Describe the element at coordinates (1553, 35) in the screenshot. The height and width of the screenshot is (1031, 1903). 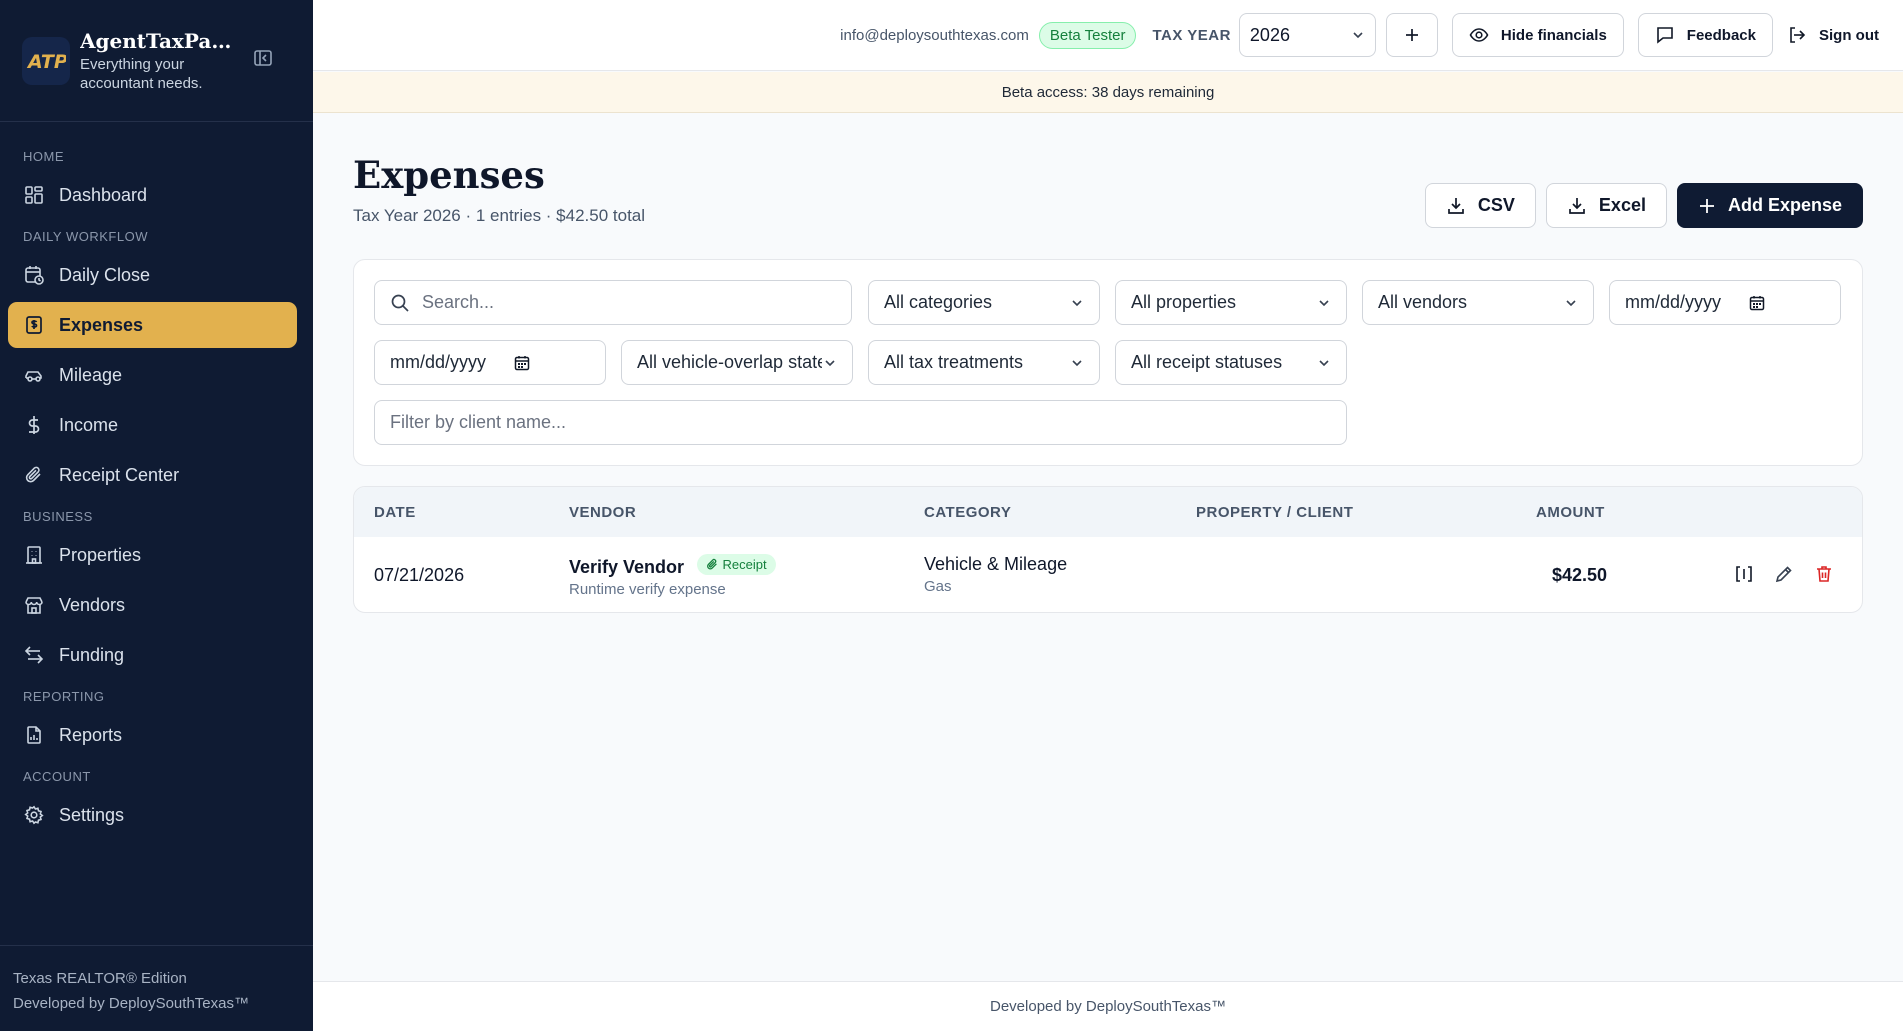
I see `hide-financials-label: Hide financials` at that location.